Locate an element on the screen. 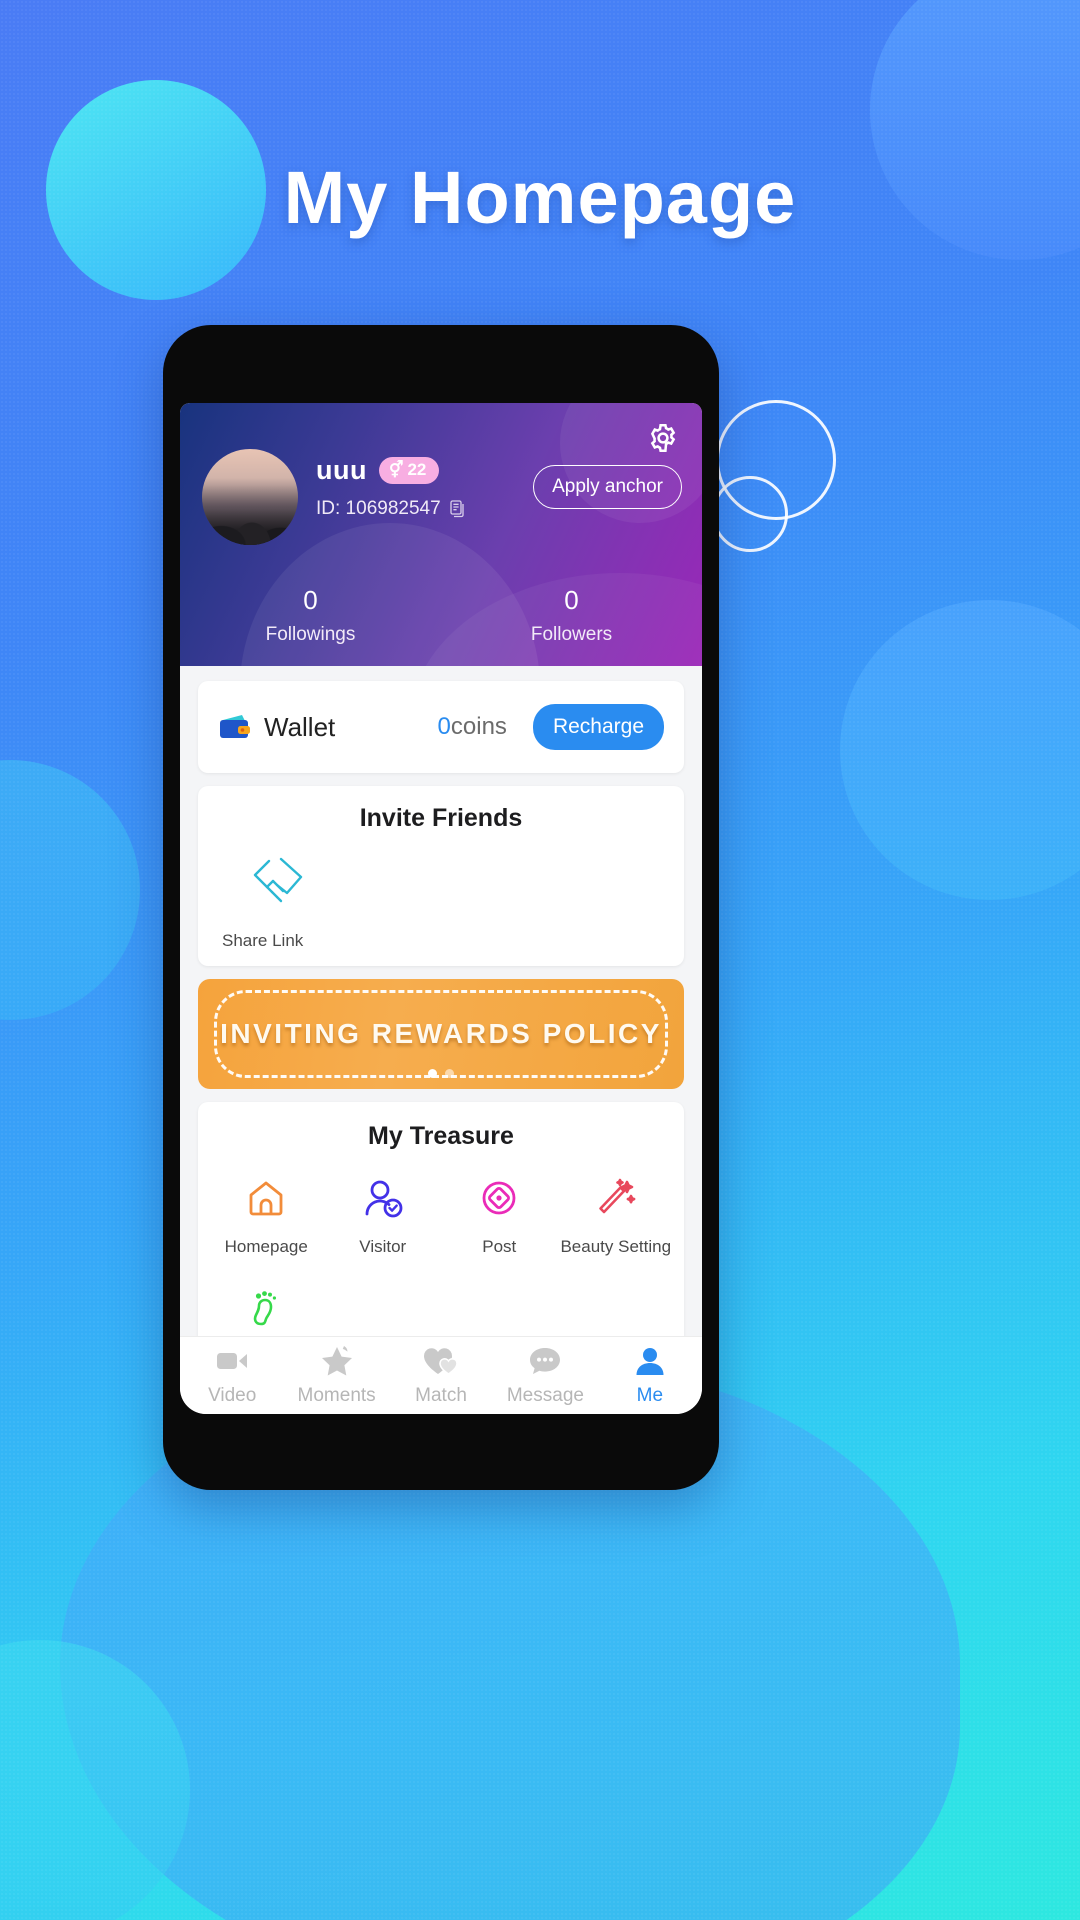 Image resolution: width=1080 pixels, height=1920 pixels. followers-count: 0 is located at coordinates (571, 600).